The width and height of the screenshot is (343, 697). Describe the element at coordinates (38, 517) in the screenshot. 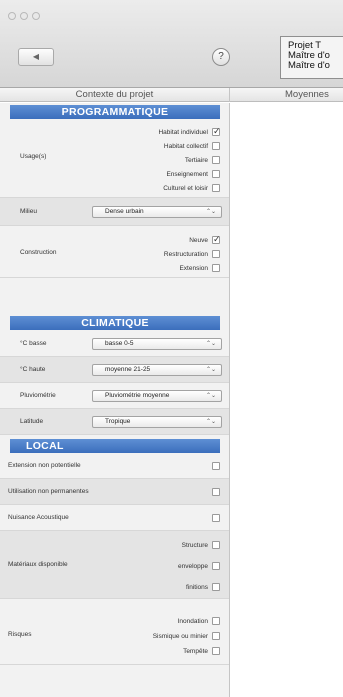

I see `nuisance-acoustique-label: Nuisance Acoustique` at that location.